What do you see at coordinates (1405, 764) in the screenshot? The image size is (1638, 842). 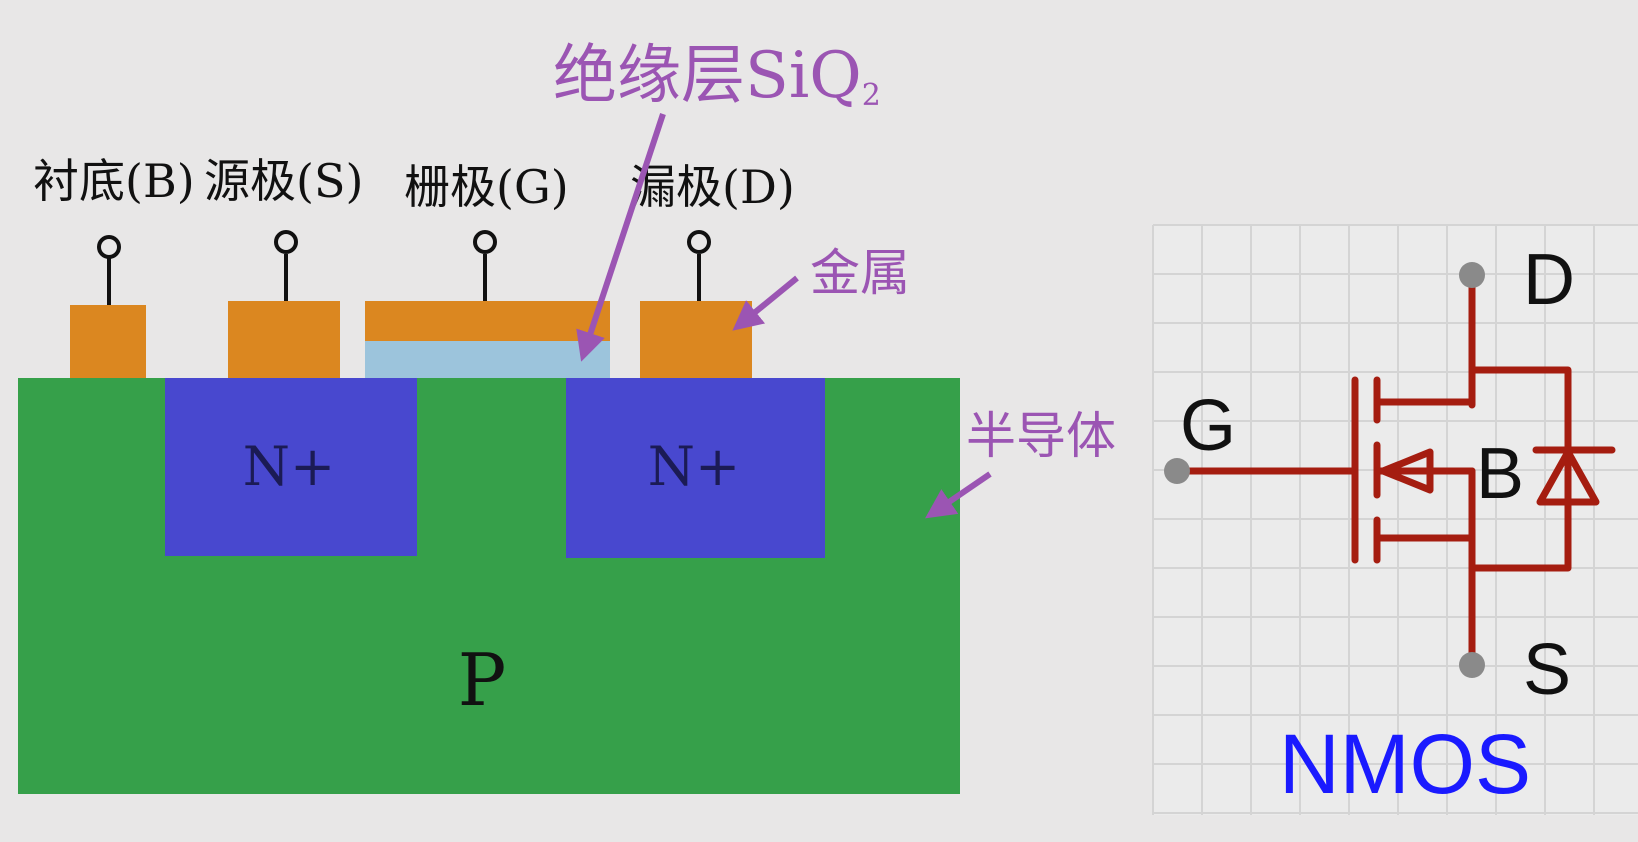 I see `nmos-title: NMOS` at bounding box center [1405, 764].